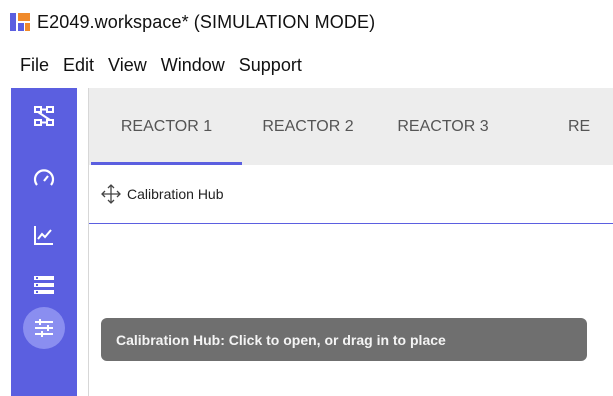 This screenshot has width=613, height=396. I want to click on icon-rail, so click(44, 242).